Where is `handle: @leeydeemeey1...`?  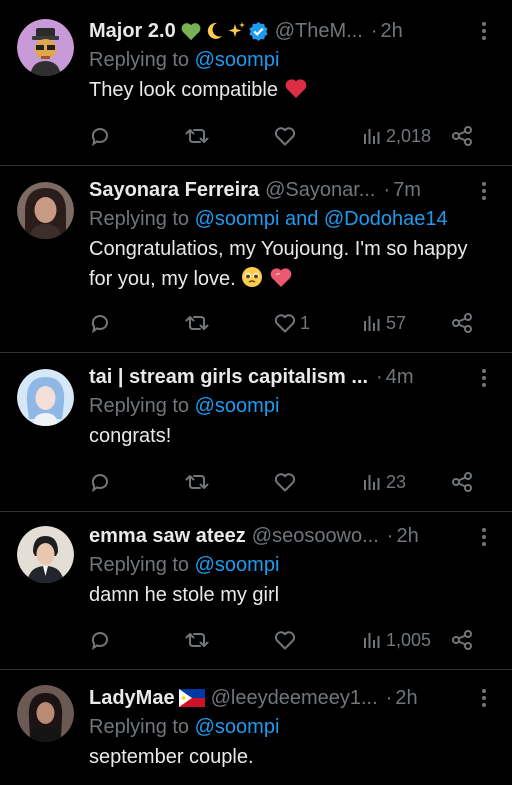
handle: @leeydeemeey1... is located at coordinates (294, 698).